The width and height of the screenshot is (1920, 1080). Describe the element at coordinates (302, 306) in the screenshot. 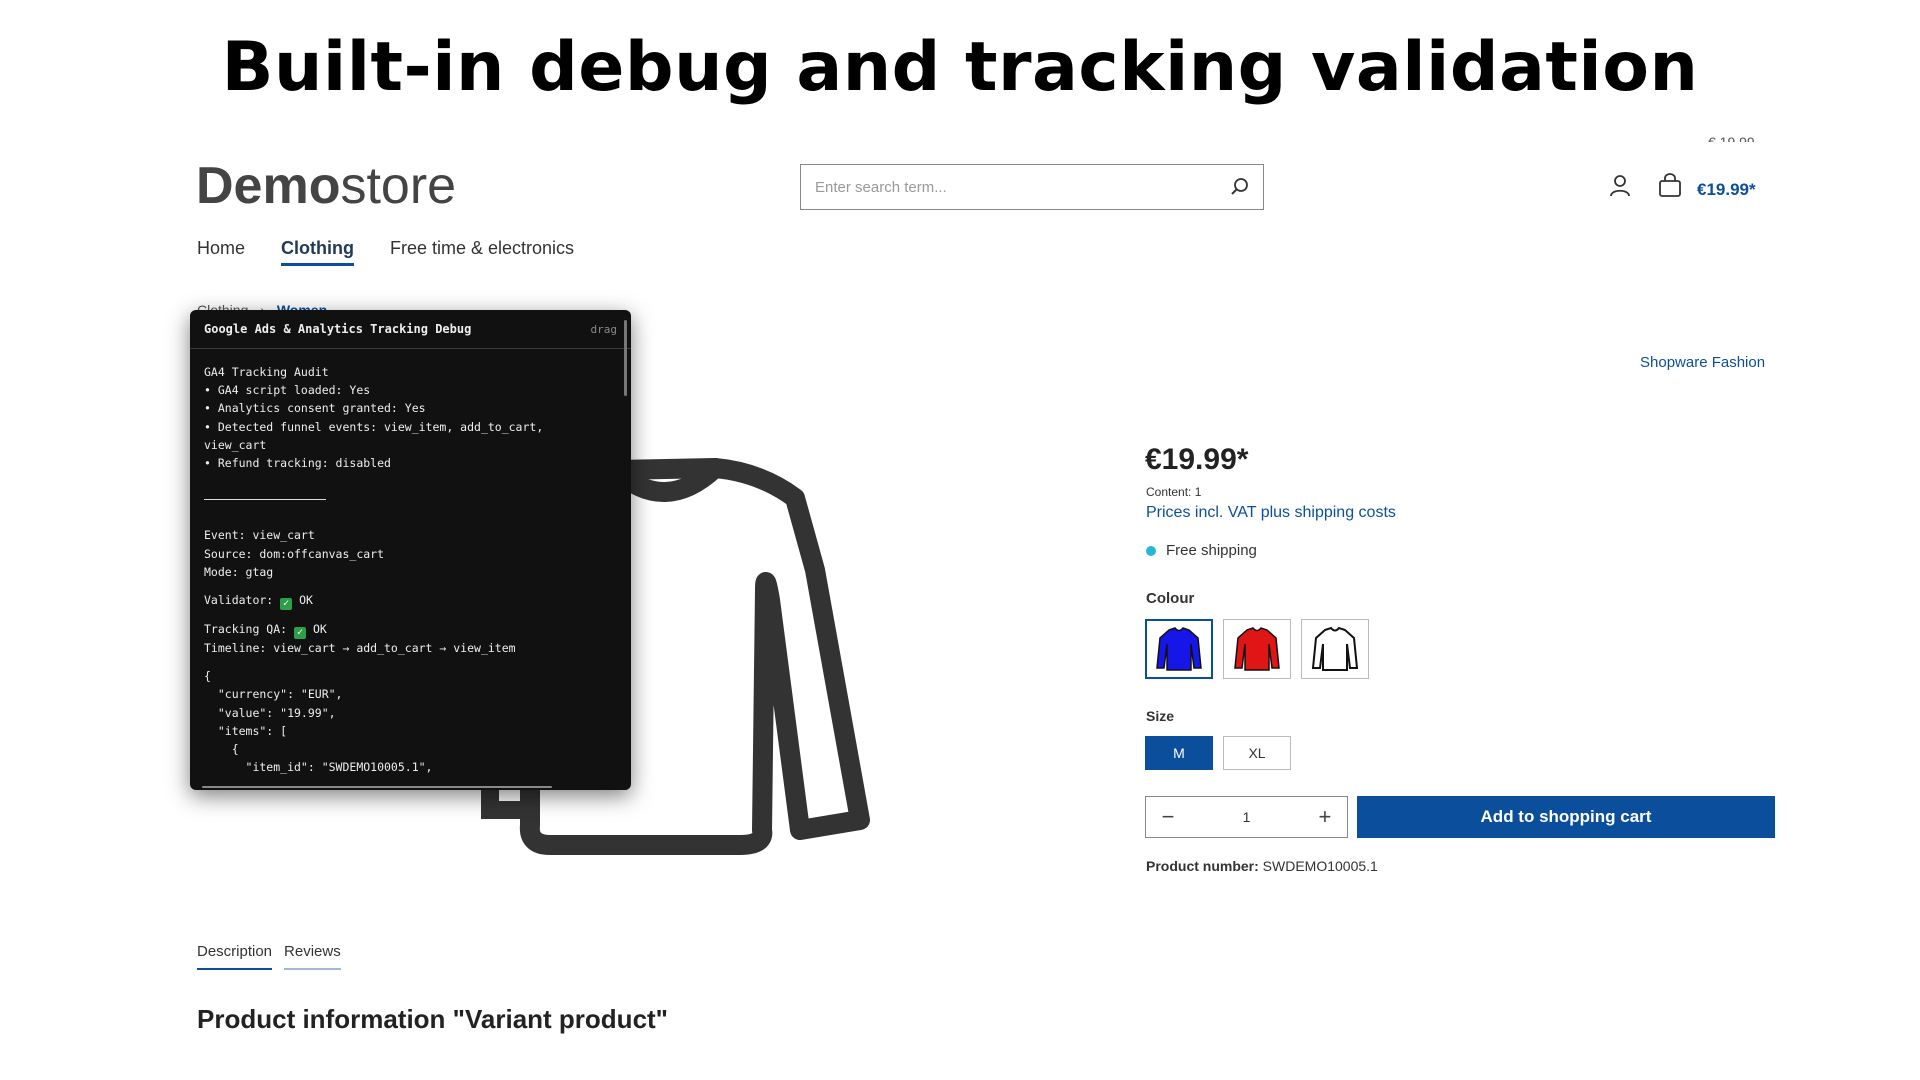

I see `breadcrumb-current: Women` at that location.